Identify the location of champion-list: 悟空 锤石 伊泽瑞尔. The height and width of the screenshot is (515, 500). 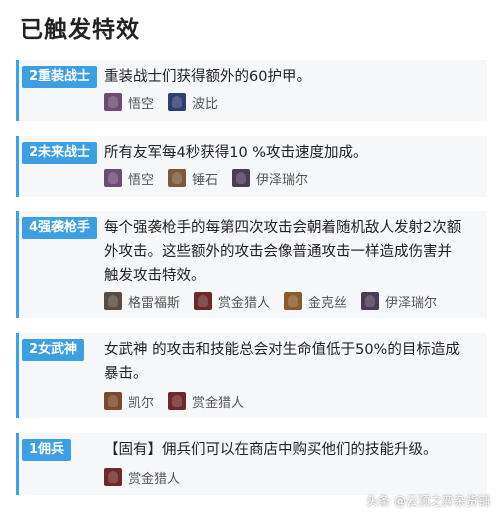
(213, 178).